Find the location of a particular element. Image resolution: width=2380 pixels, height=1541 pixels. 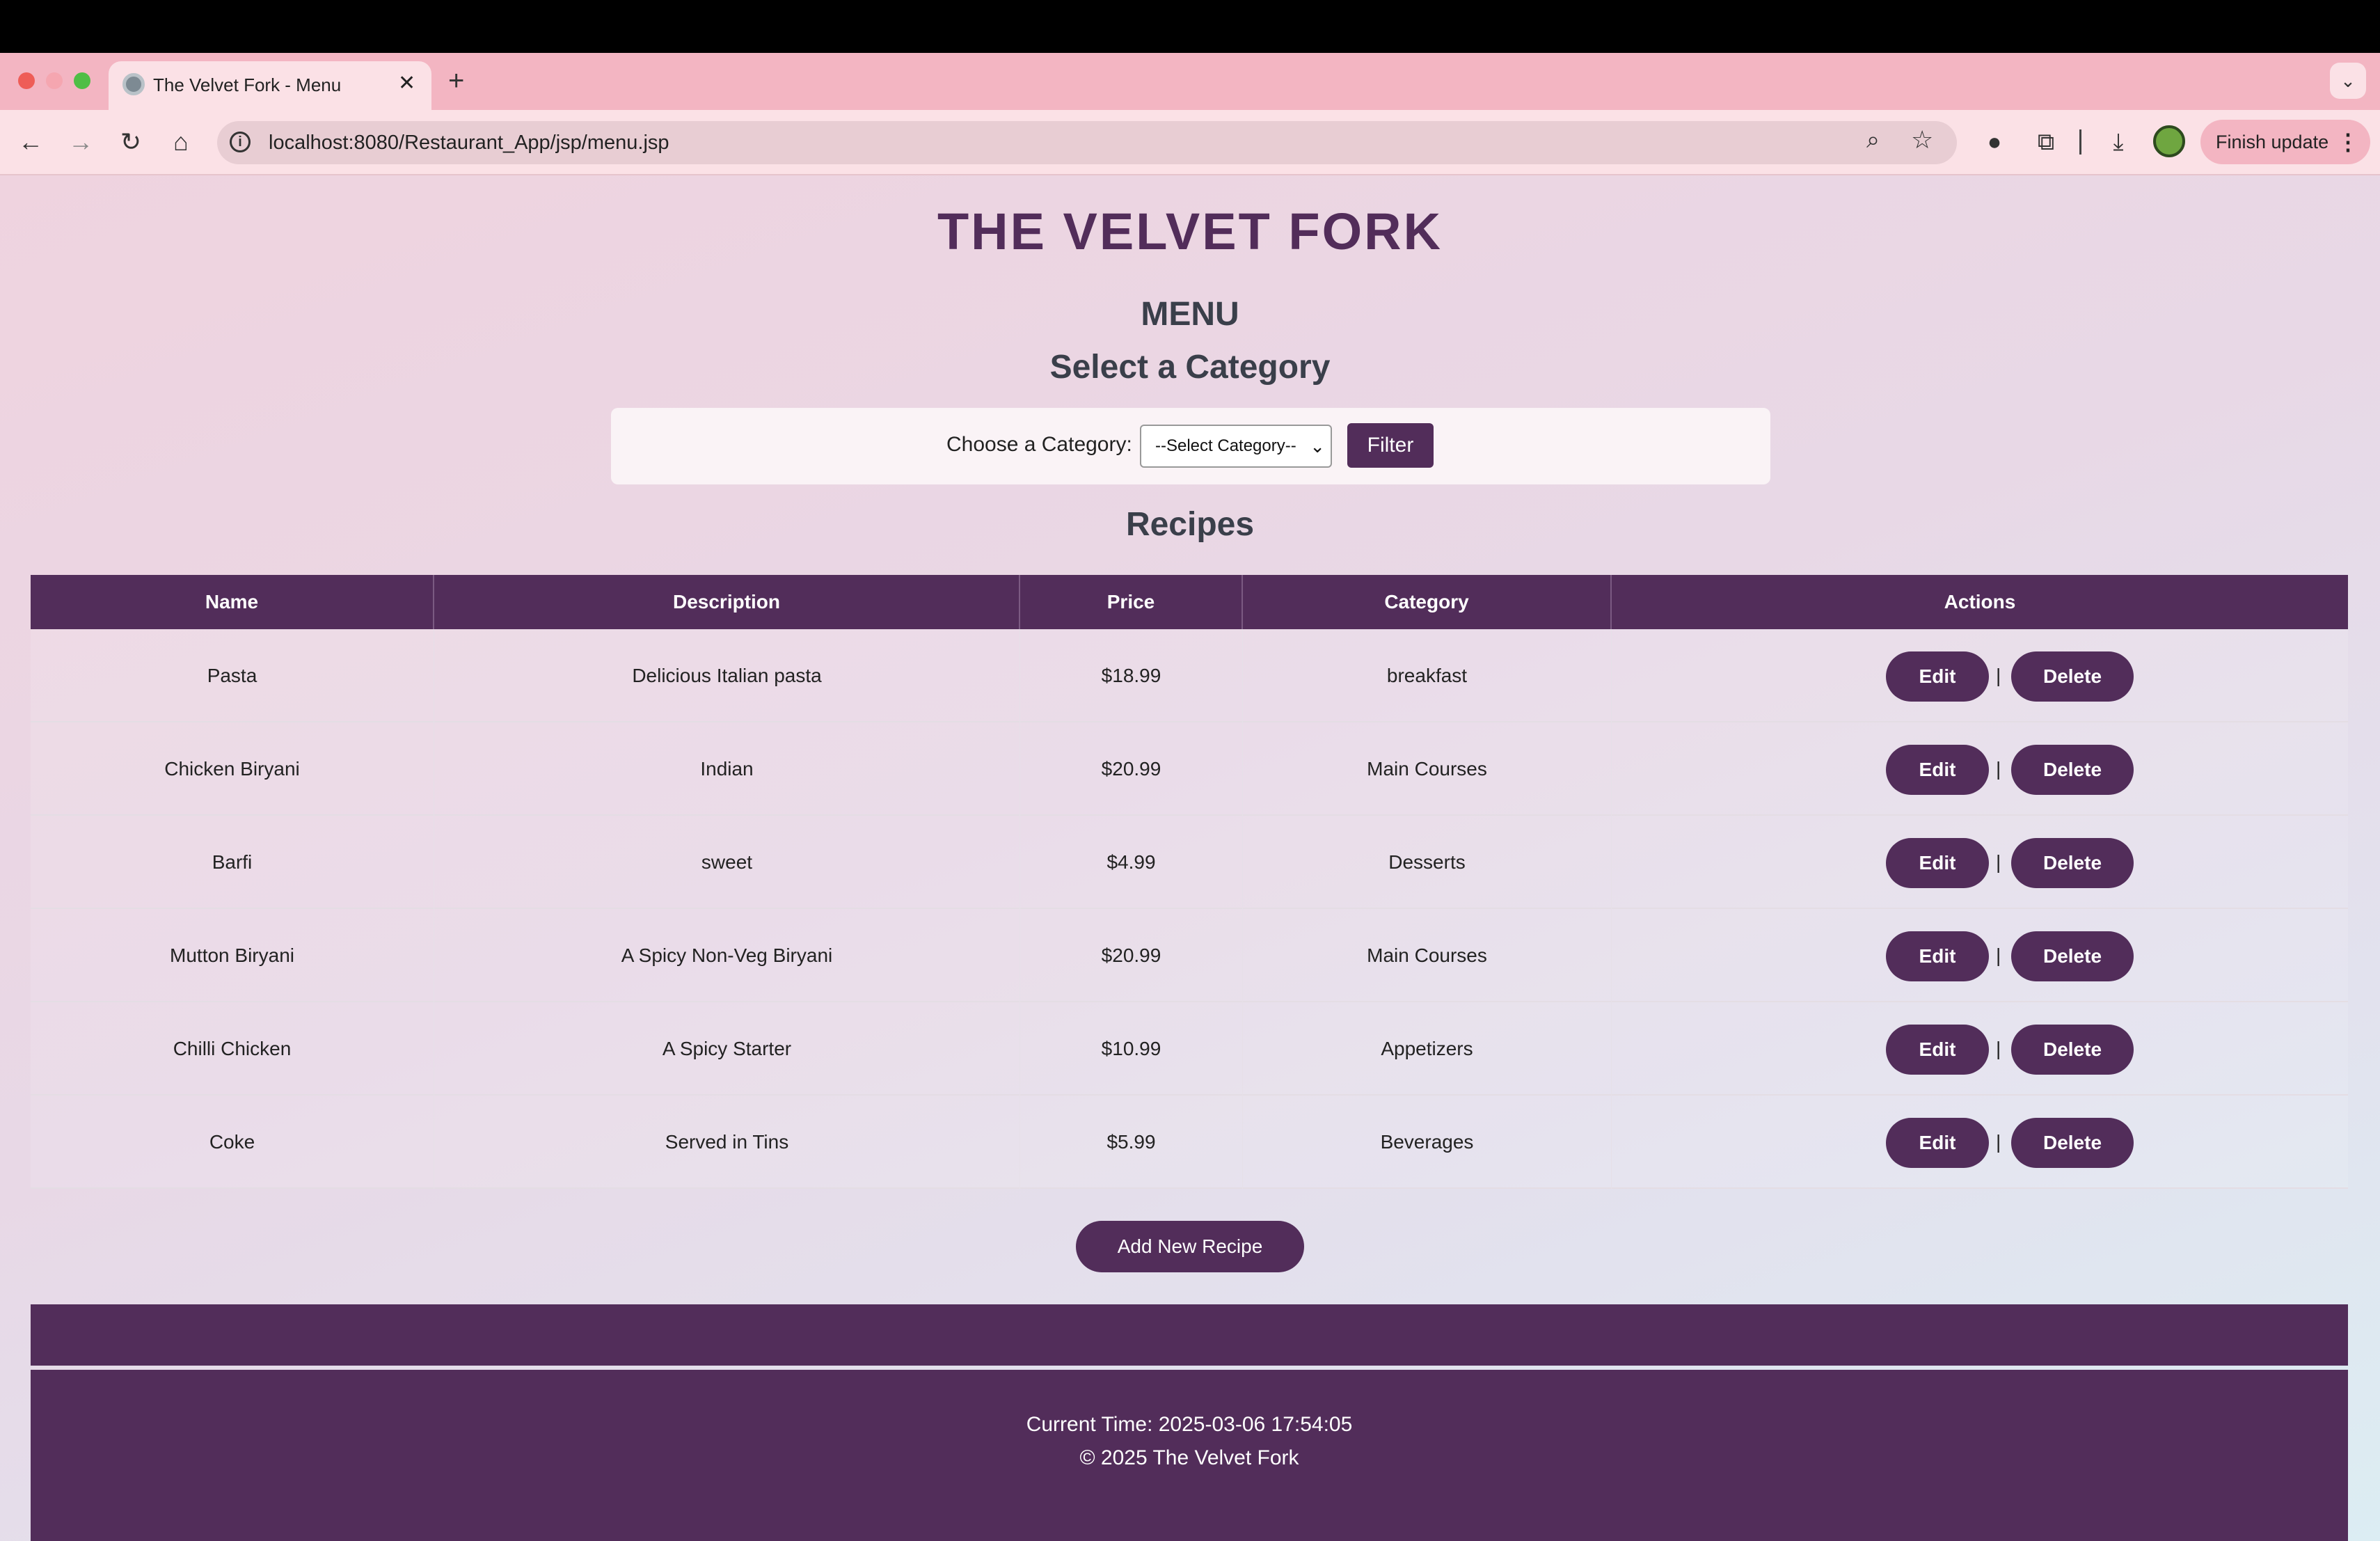

recipe-name: Pasta is located at coordinates (232, 675).